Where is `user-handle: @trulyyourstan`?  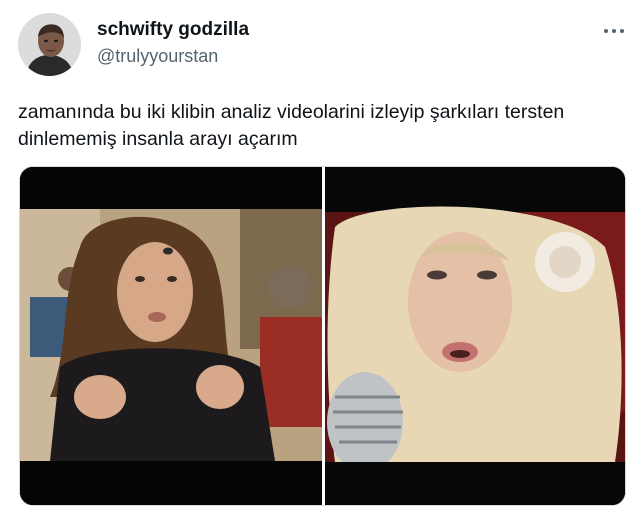
user-handle: @trulyyourstan is located at coordinates (173, 56).